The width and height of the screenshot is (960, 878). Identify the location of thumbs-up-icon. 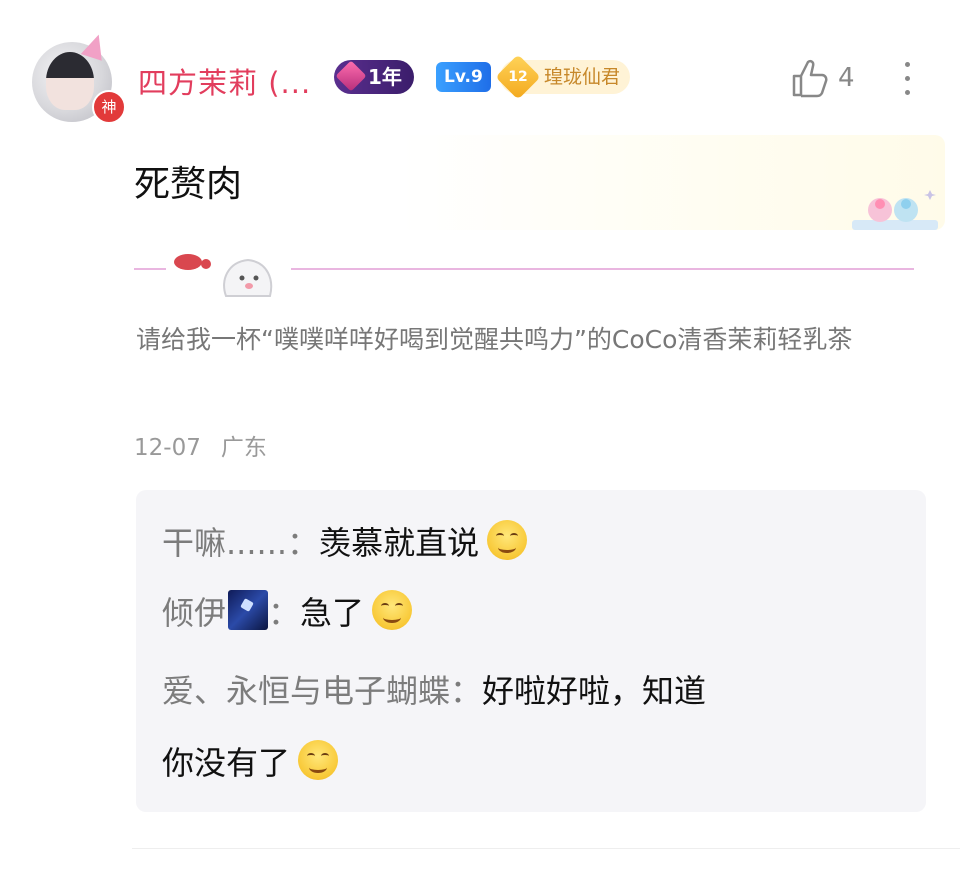
(810, 78).